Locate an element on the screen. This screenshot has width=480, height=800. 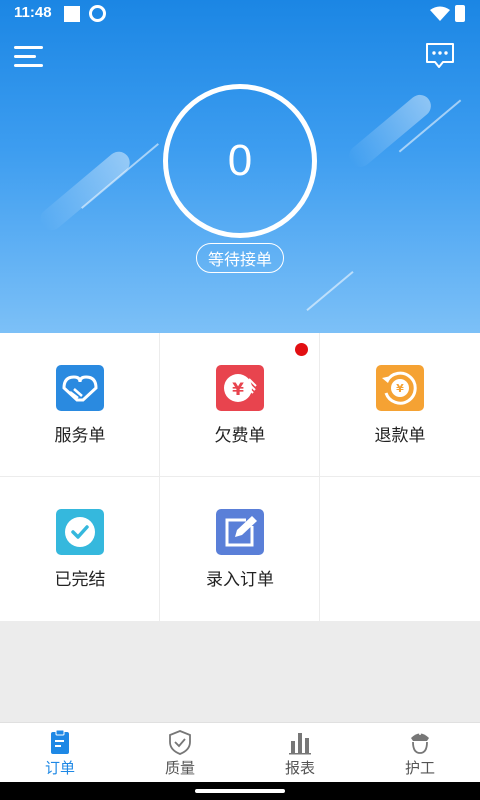
notification-icon is located at coordinates (72, 14).